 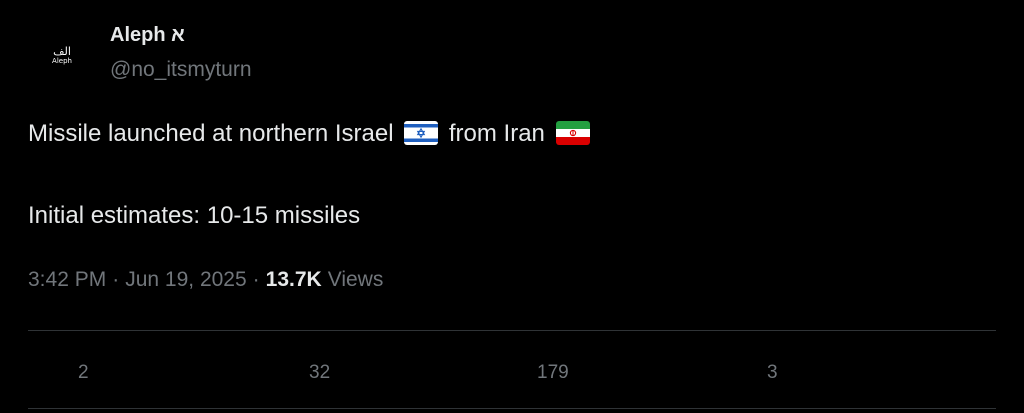 I want to click on author-display-name: Aleph א, so click(x=147, y=35).